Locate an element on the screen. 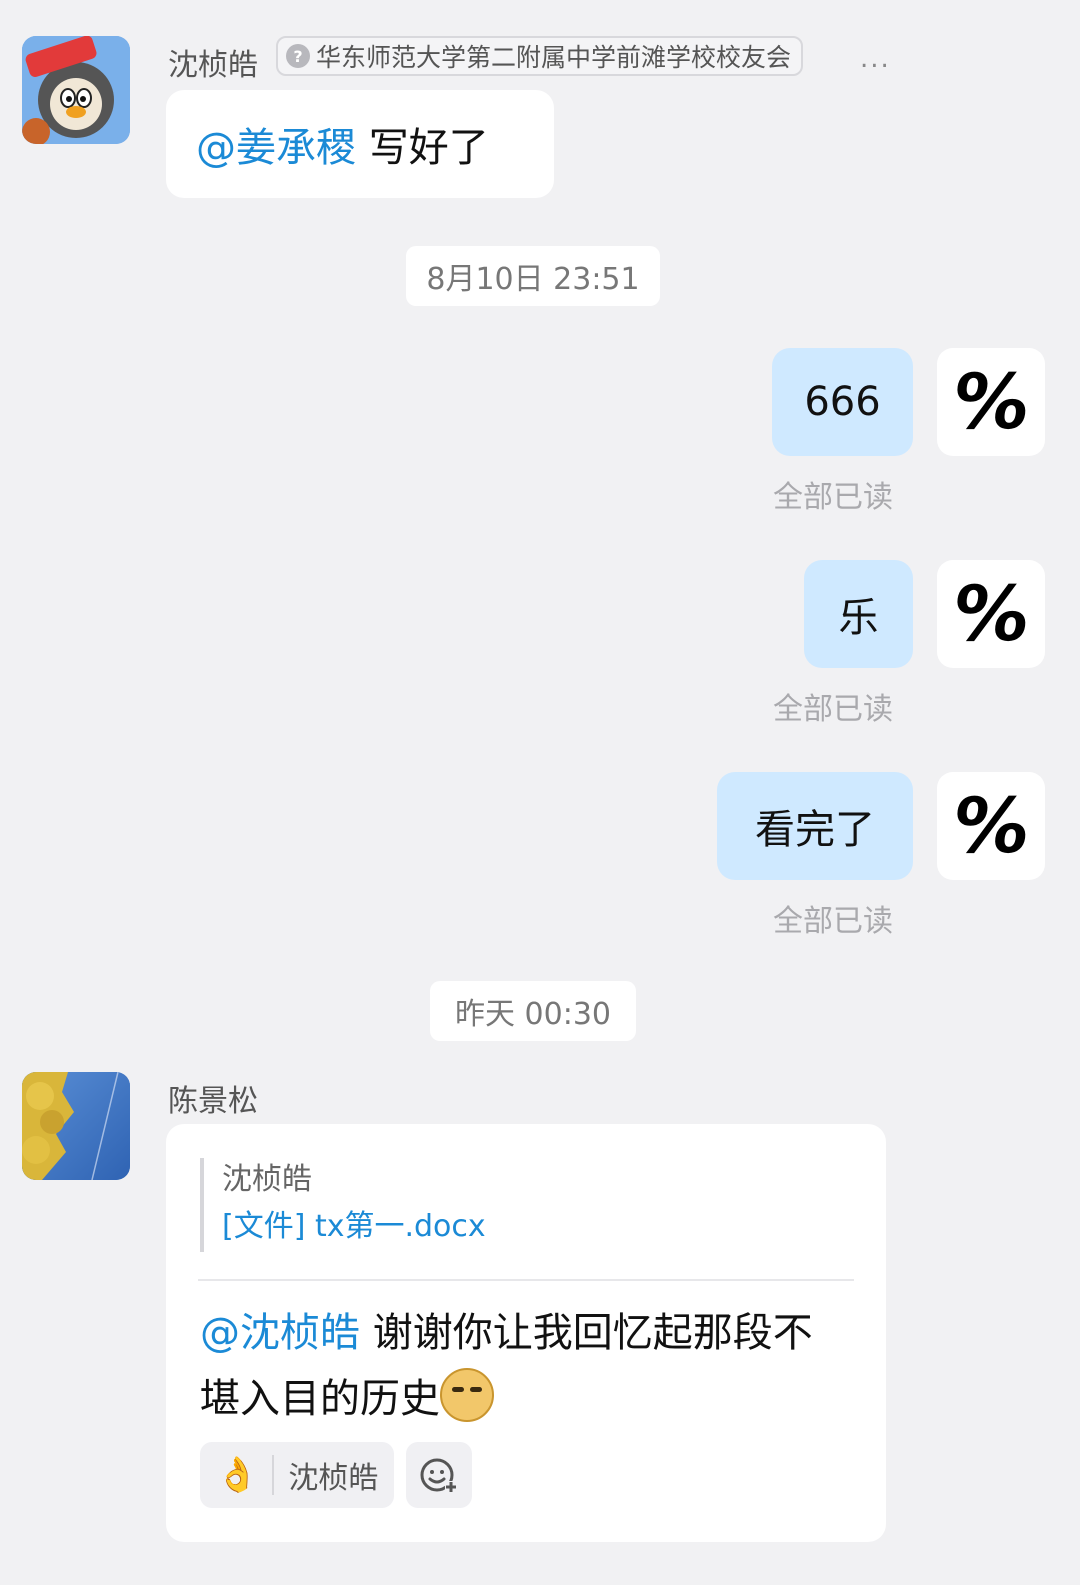  group-badge-text: 华东师范大学第二附属中学前滩学校校友会 is located at coordinates (554, 57).